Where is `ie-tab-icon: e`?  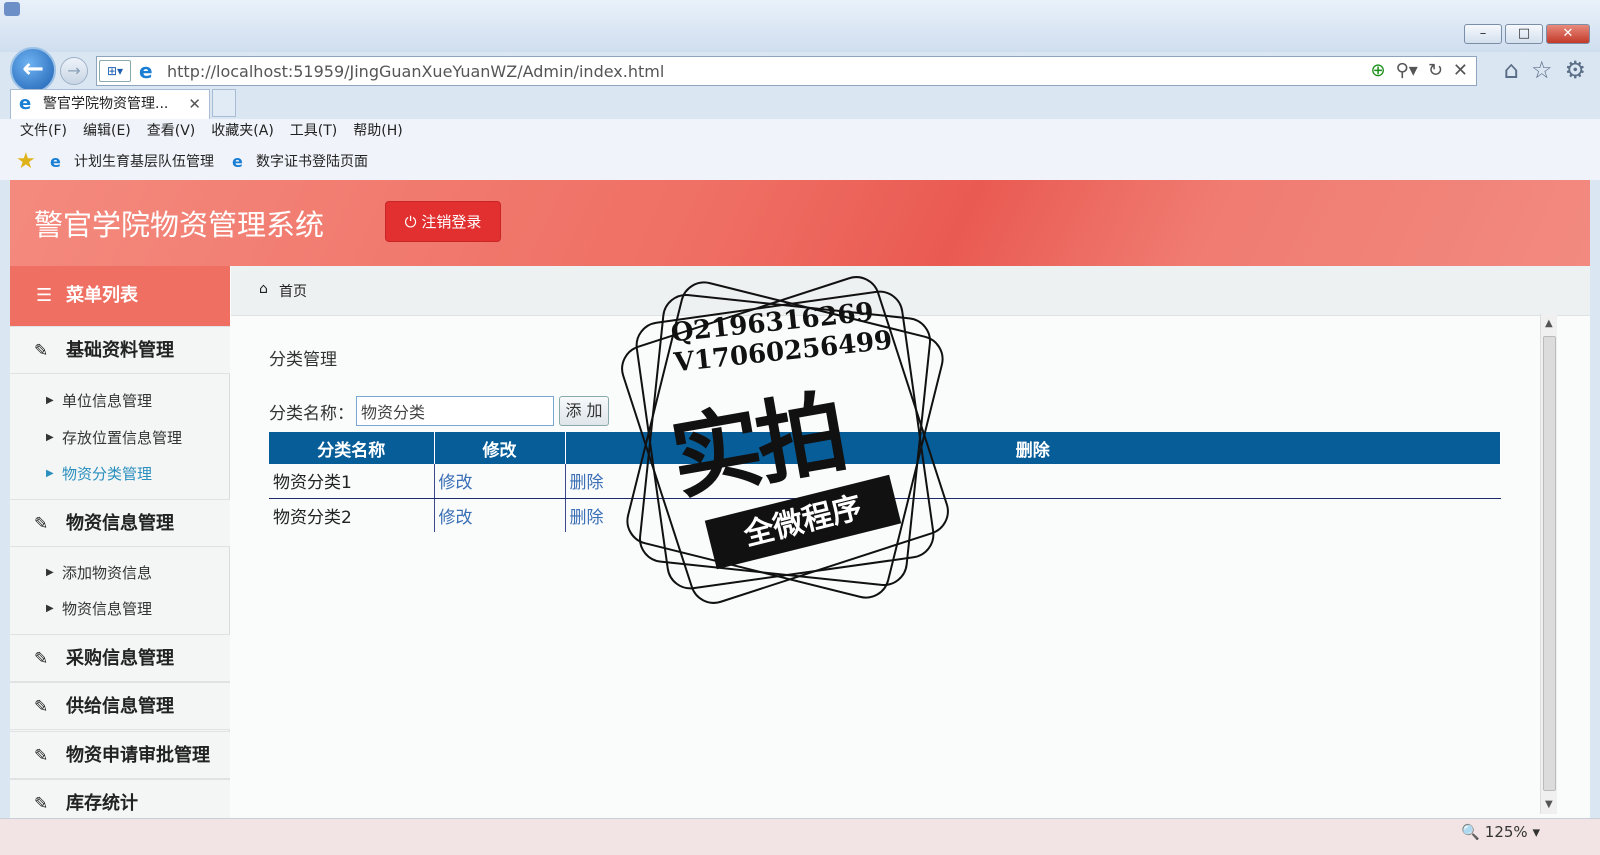 ie-tab-icon: e is located at coordinates (25, 103).